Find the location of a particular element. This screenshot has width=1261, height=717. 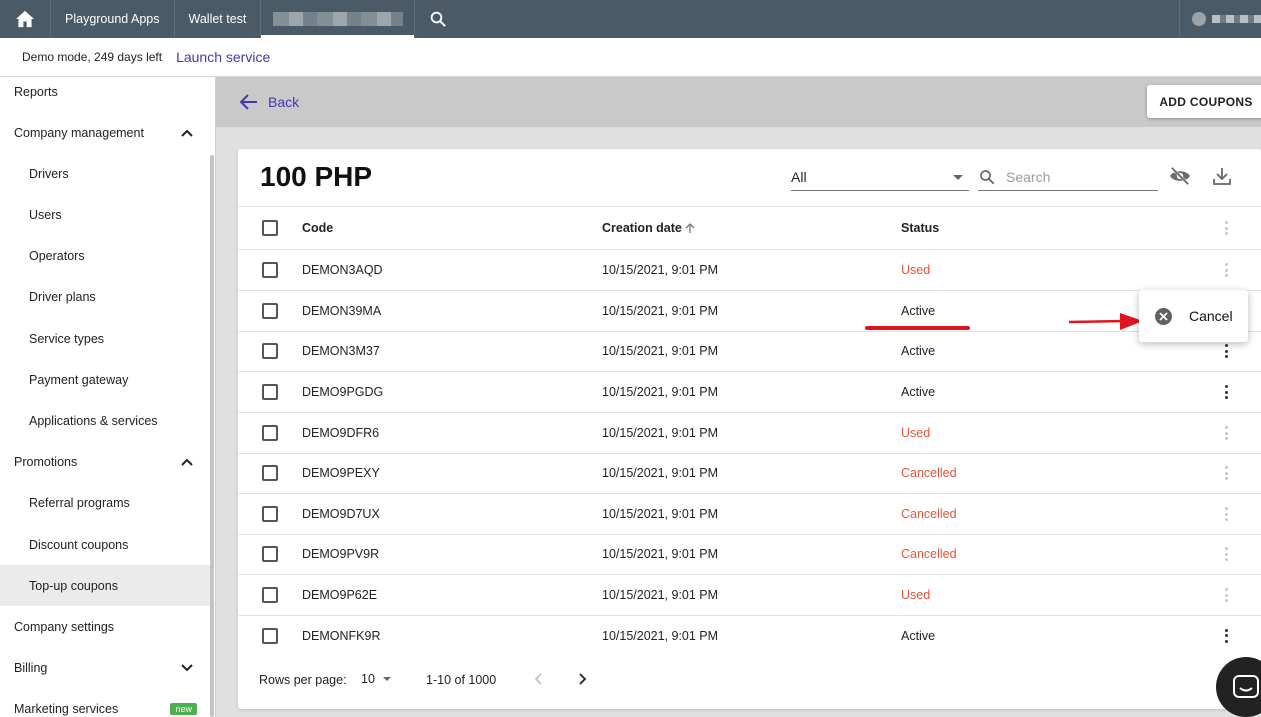

status-filter-select: All is located at coordinates (880, 177).